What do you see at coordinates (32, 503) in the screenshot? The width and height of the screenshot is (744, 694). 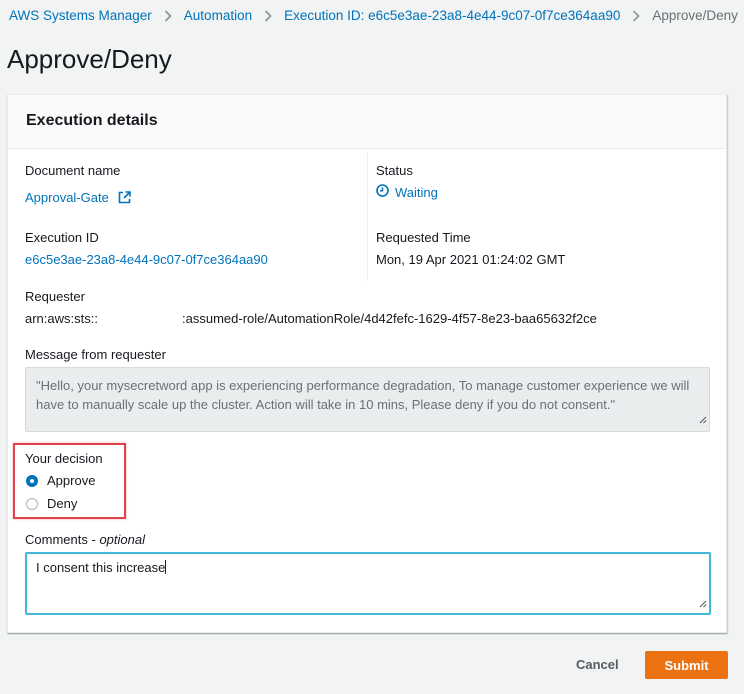 I see `radio-deny-button` at bounding box center [32, 503].